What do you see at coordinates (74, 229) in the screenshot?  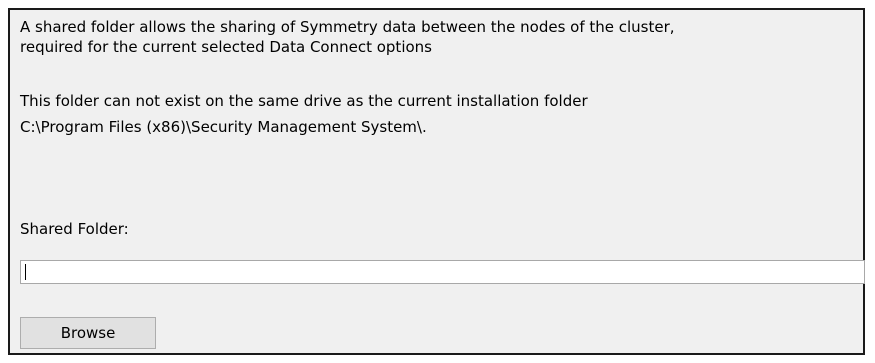 I see `shared-folder-label: Shared Folder:` at bounding box center [74, 229].